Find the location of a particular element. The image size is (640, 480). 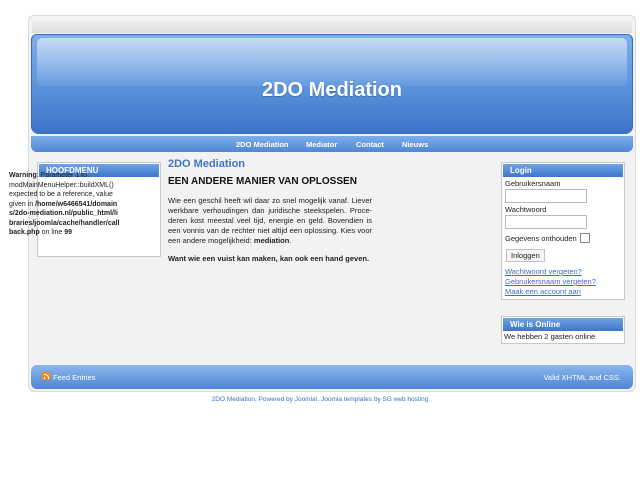

nav-item-nieuws: Nieuws is located at coordinates (415, 144).